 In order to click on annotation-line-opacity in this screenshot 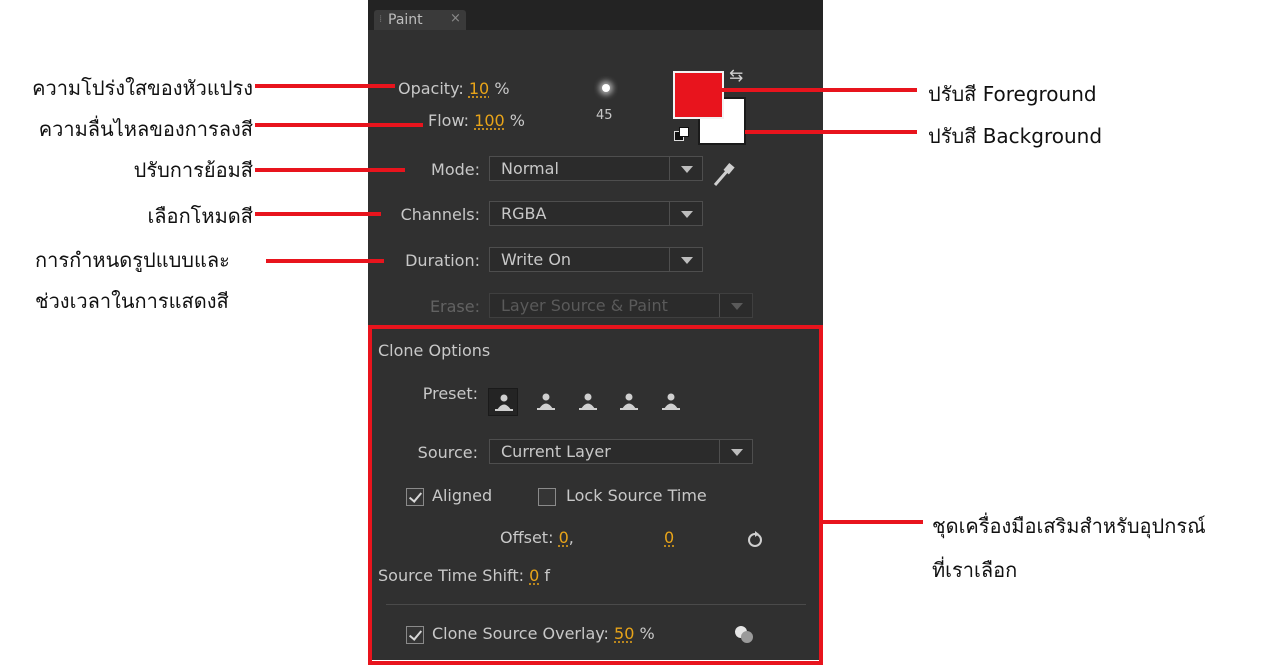, I will do `click(325, 86)`.